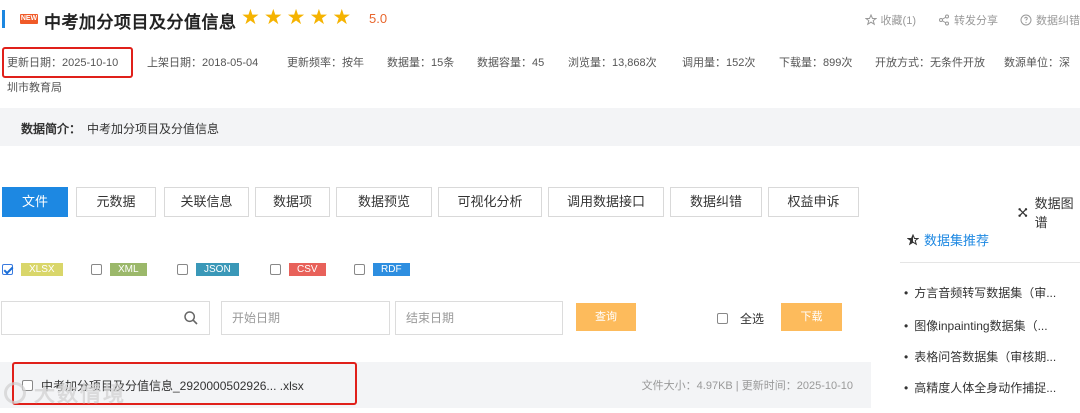 The width and height of the screenshot is (1080, 413). Describe the element at coordinates (606, 317) in the screenshot. I see `query-button: 查询` at that location.